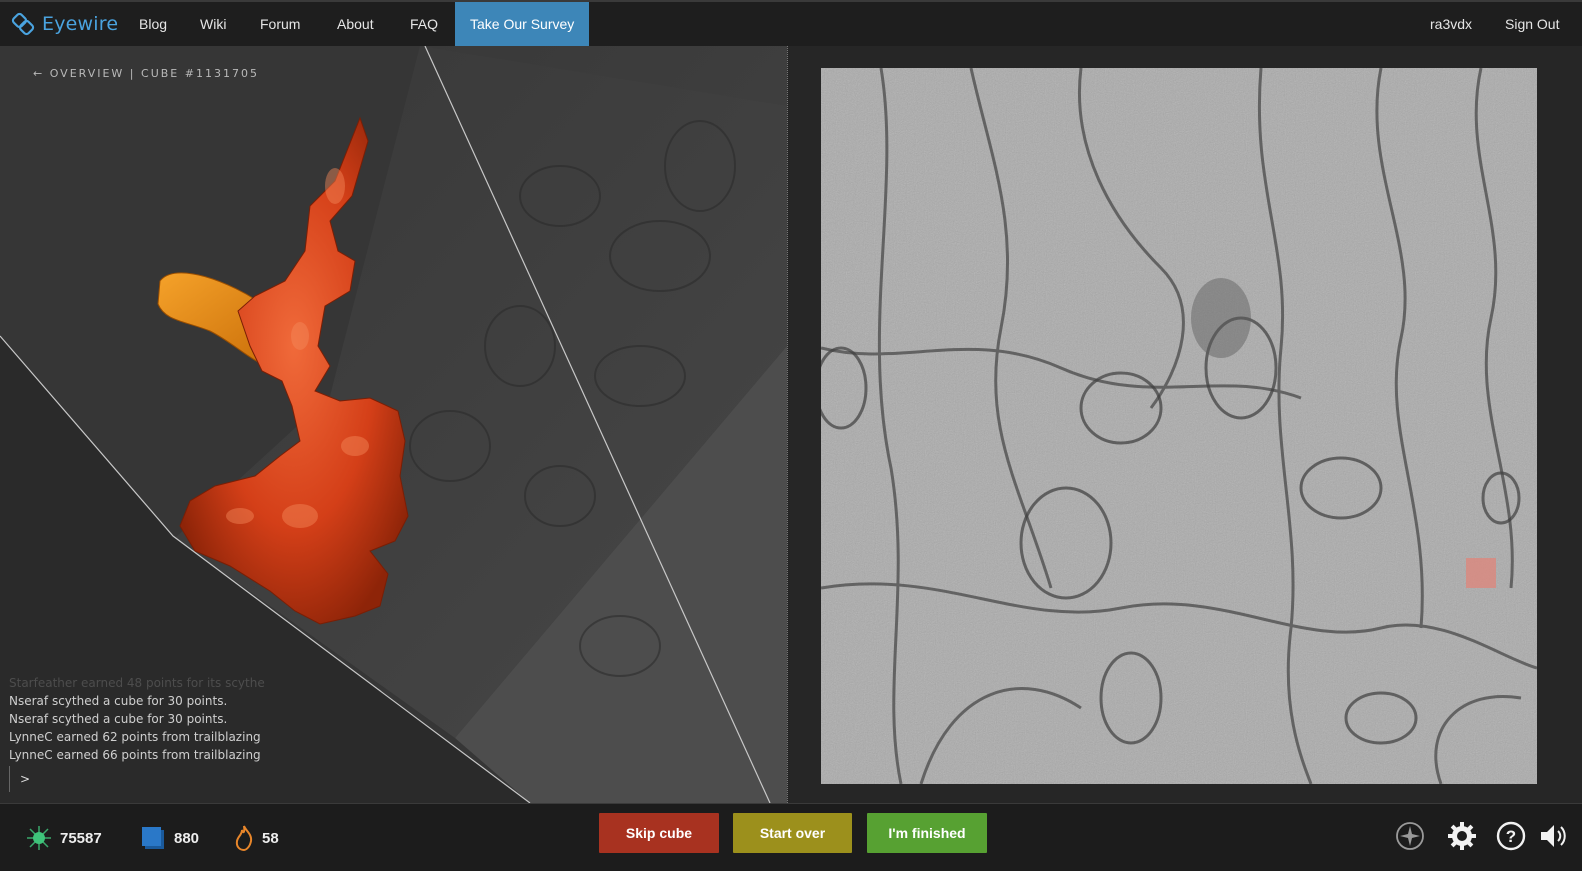 The width and height of the screenshot is (1582, 871). I want to click on help-icon: ?, so click(1511, 836).